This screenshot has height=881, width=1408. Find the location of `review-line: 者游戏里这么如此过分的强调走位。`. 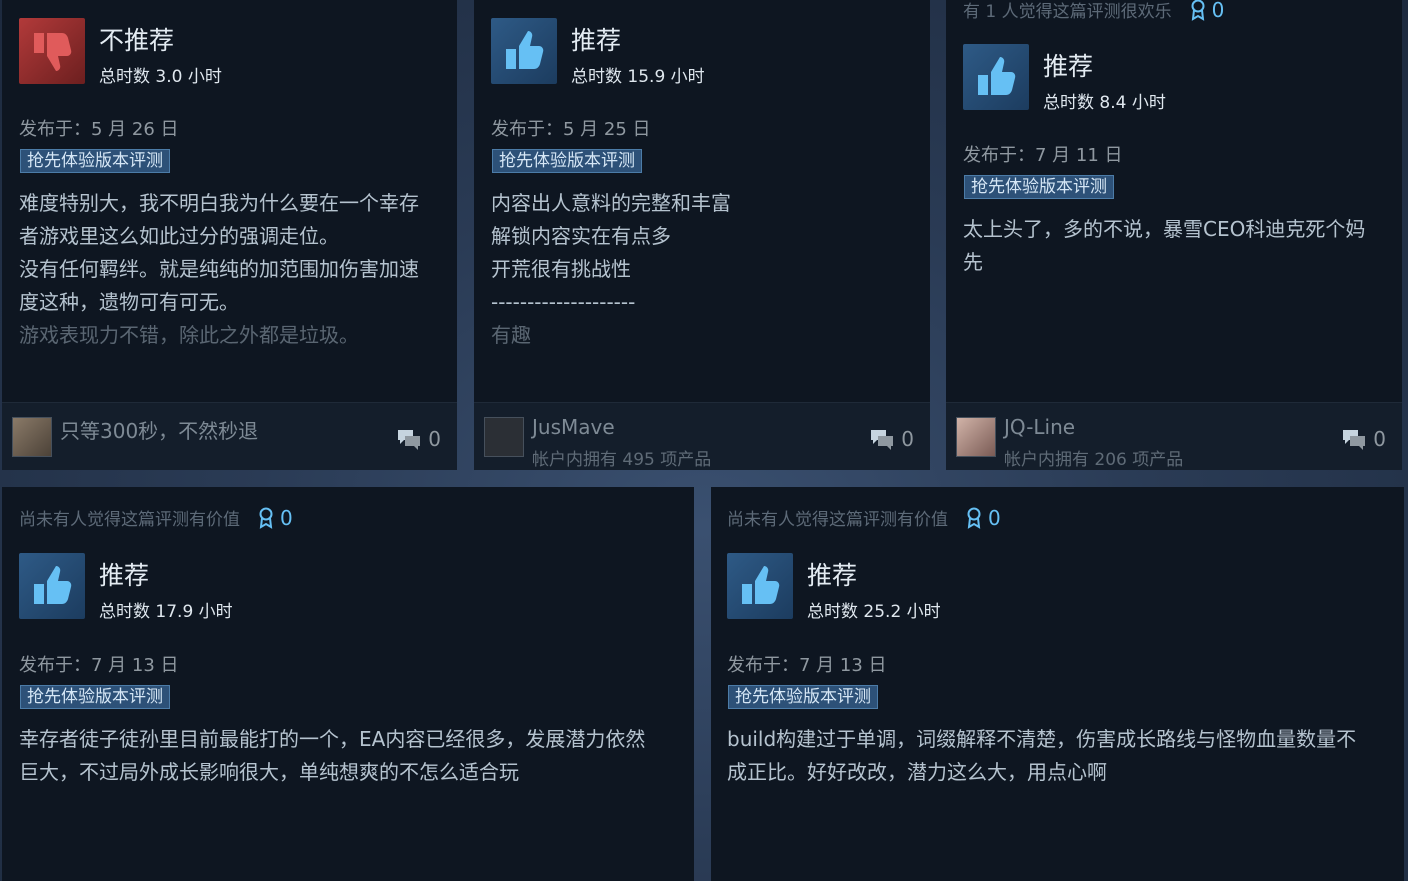

review-line: 者游戏里这么如此过分的强调走位。 is located at coordinates (179, 236).